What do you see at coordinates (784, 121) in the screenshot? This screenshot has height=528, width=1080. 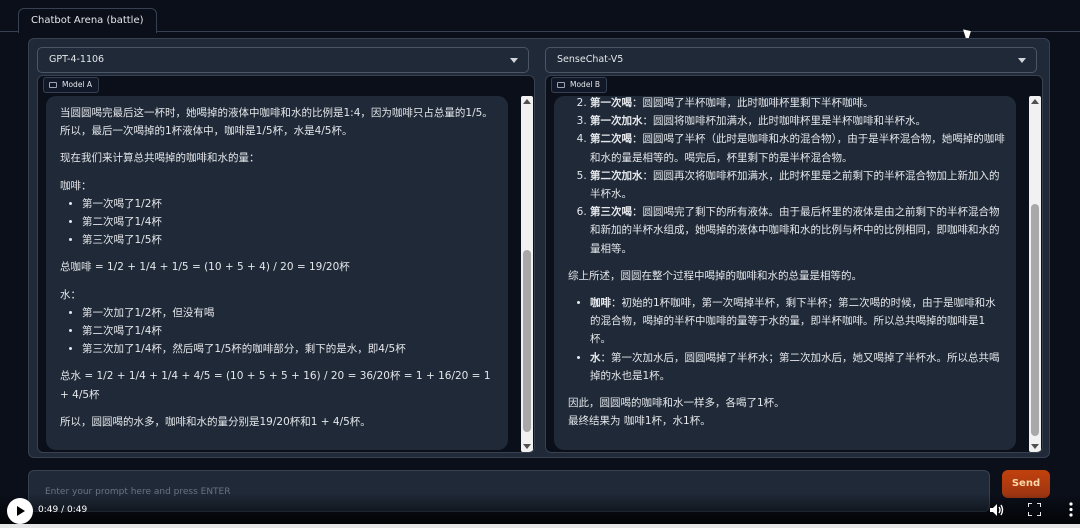 I see `list-item-text: ：圆圆将咖啡杯加满水，此时咖啡杯里是半杯咖啡和半杯水。` at bounding box center [784, 121].